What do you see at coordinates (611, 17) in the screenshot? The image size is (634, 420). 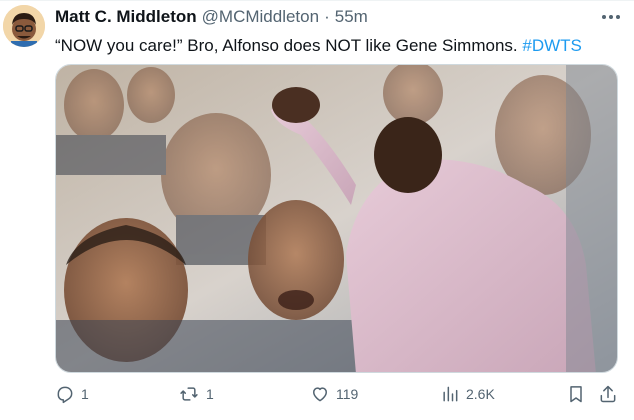 I see `more-options-button` at bounding box center [611, 17].